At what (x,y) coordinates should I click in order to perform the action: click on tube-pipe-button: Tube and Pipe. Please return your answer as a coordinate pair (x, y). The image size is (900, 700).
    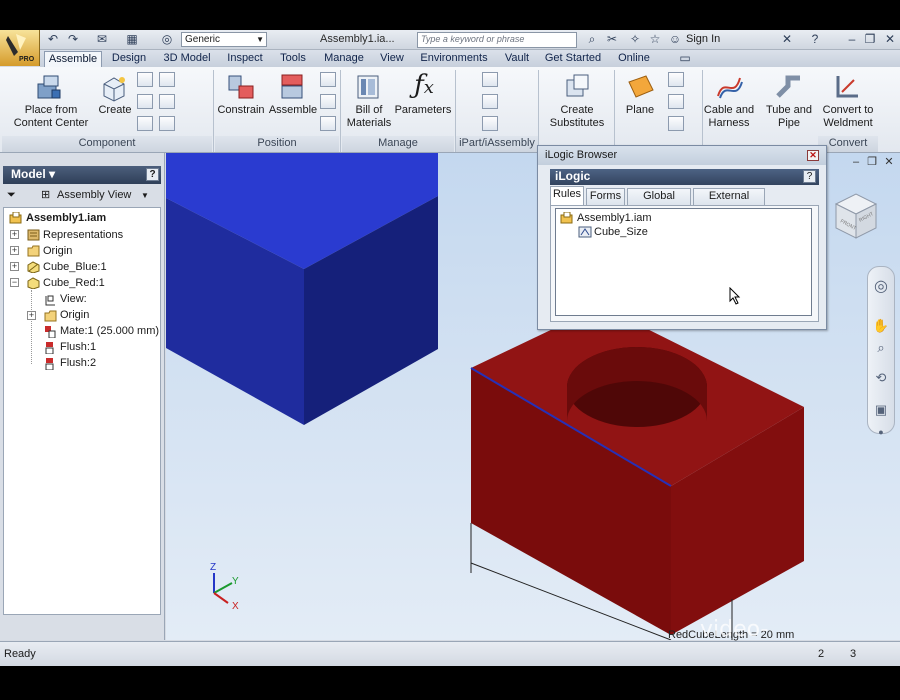
    Looking at the image, I should click on (789, 117).